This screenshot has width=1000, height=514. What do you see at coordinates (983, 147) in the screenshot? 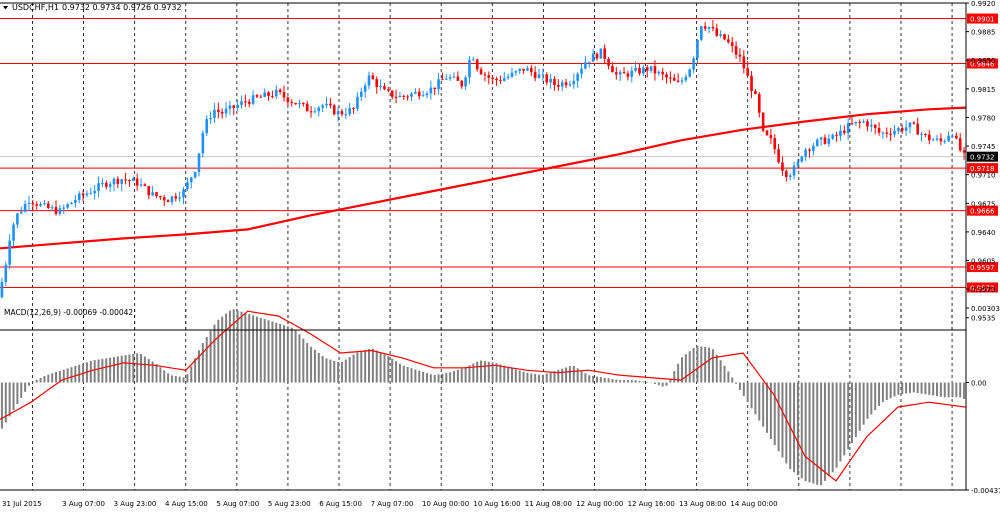
I see `price-tick-label: 0.9745` at bounding box center [983, 147].